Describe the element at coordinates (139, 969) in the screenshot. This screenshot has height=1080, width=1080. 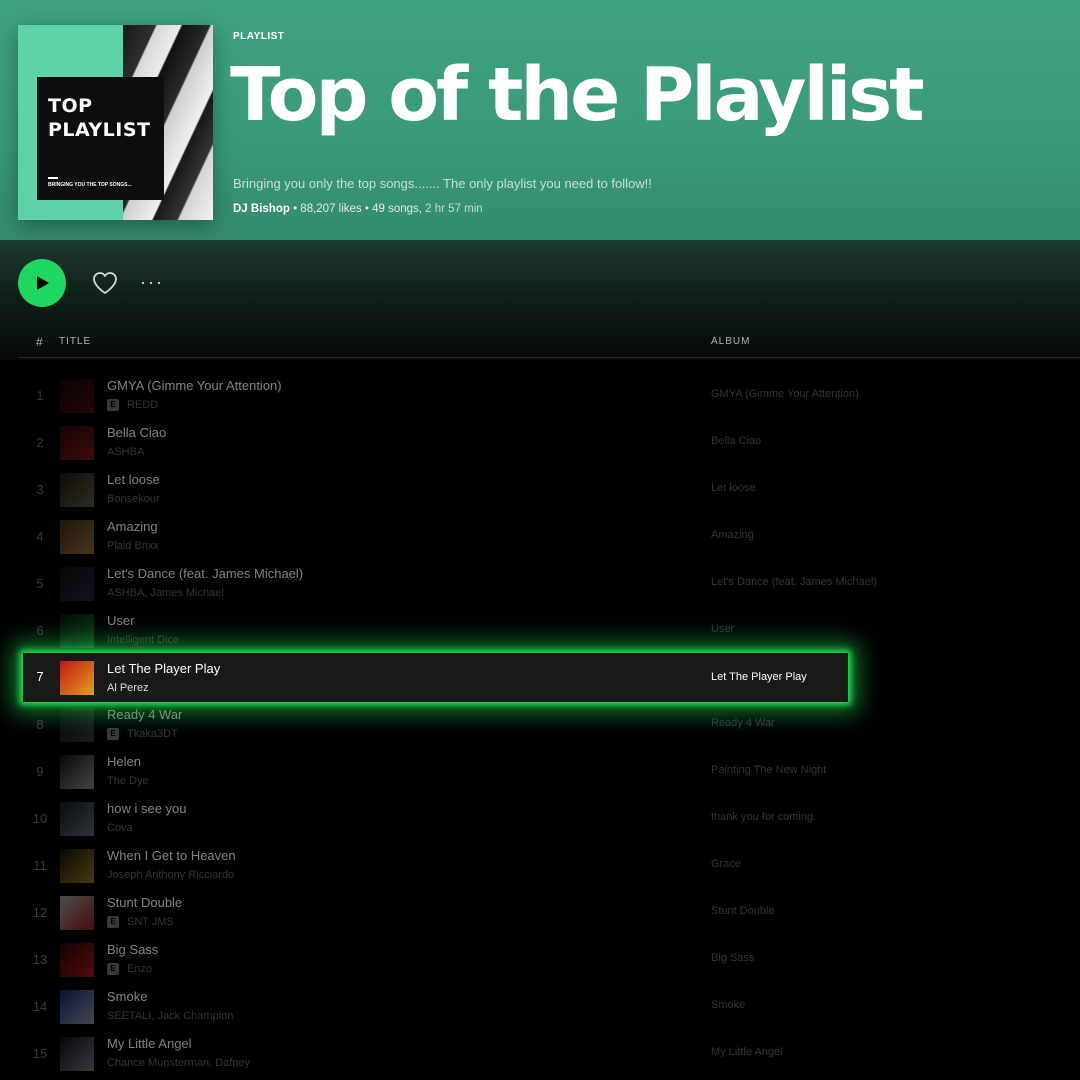
I see `track-artist: Enzo` at that location.